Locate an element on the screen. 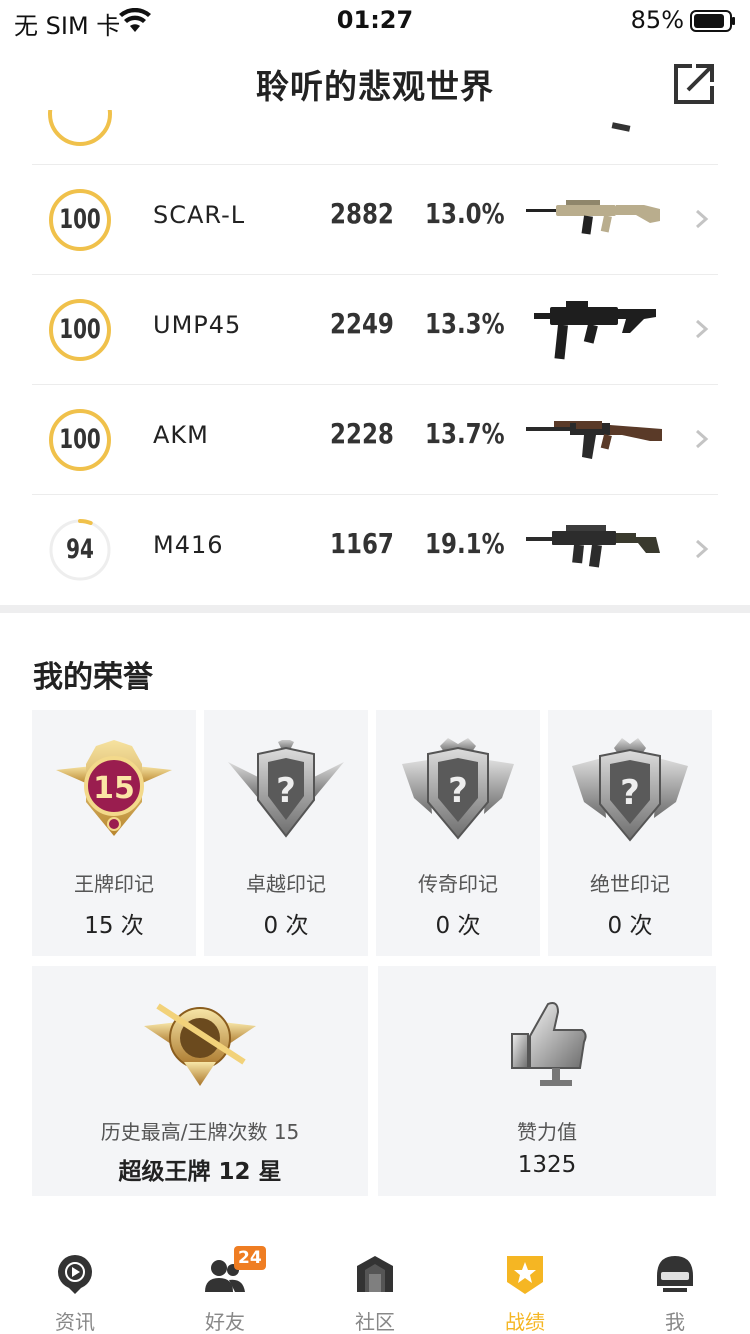  tab-label: 资讯 is located at coordinates (75, 1322).